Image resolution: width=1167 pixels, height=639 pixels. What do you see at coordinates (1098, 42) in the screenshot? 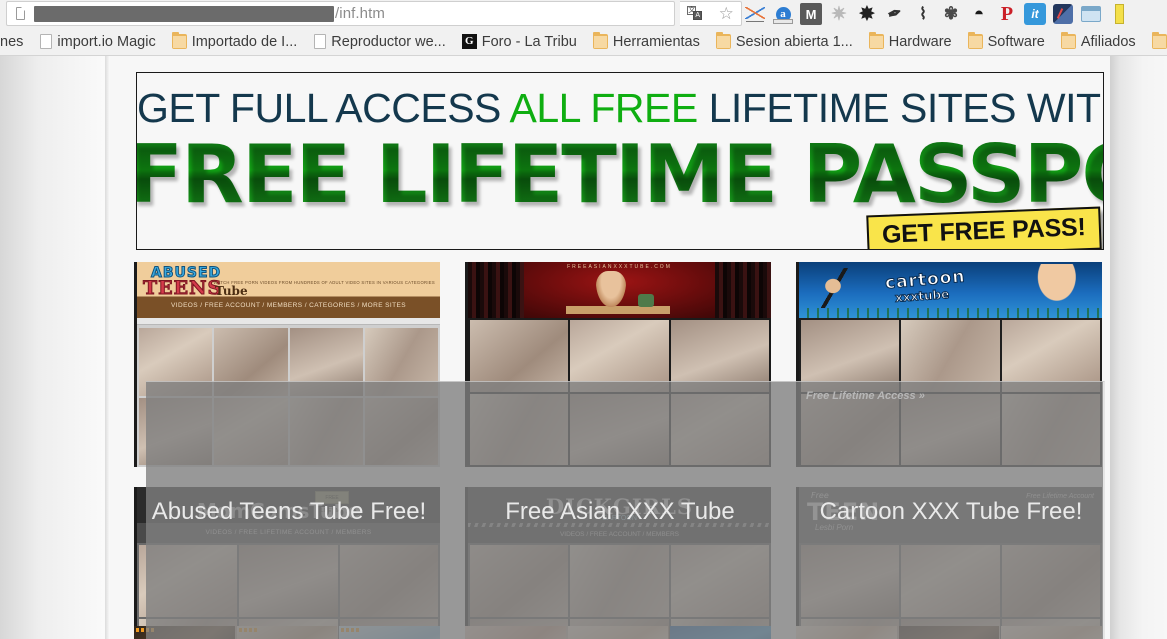
I see `bookmark-item-afiliados: Afiliados` at bounding box center [1098, 42].